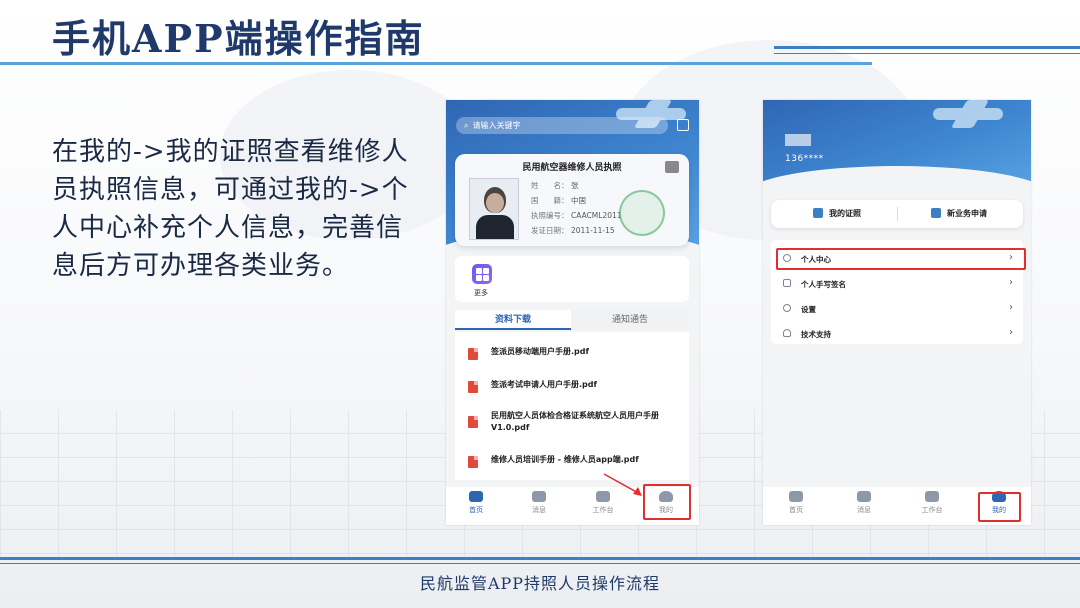 Image resolution: width=1080 pixels, height=608 pixels. What do you see at coordinates (630, 320) in the screenshot?
I see `tab-notices: 通知通告` at bounding box center [630, 320].